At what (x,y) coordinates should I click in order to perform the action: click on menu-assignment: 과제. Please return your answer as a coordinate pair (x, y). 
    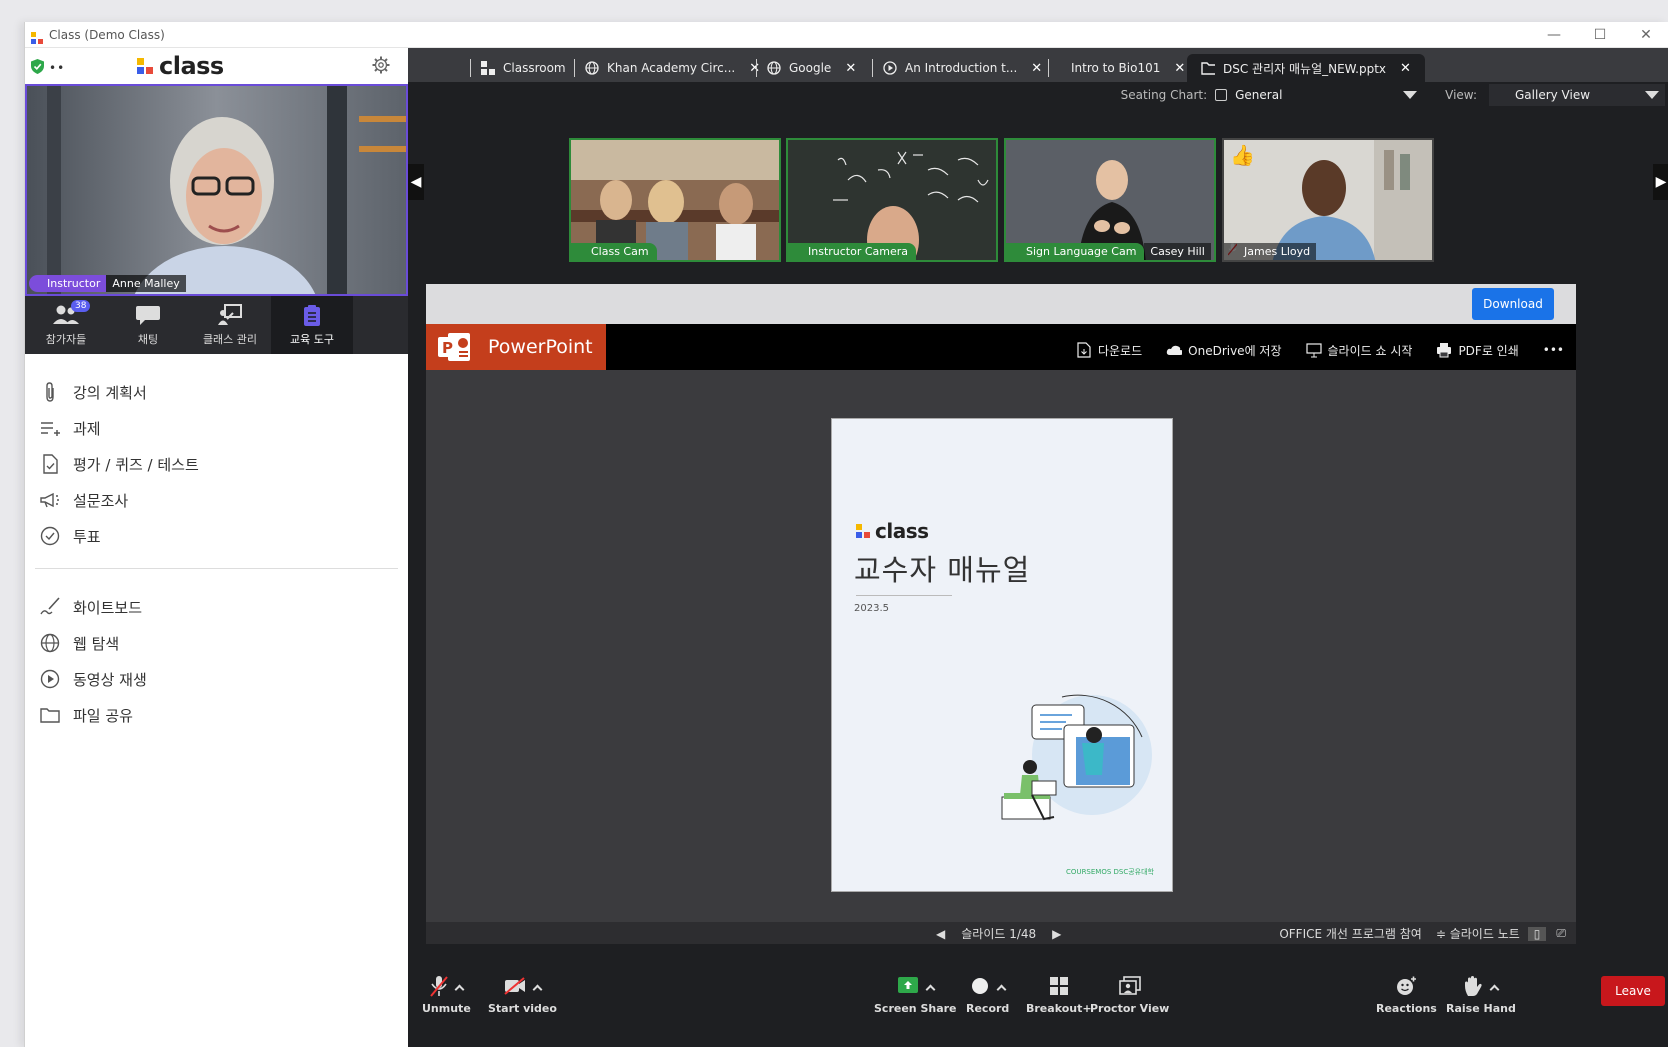
    Looking at the image, I should click on (216, 428).